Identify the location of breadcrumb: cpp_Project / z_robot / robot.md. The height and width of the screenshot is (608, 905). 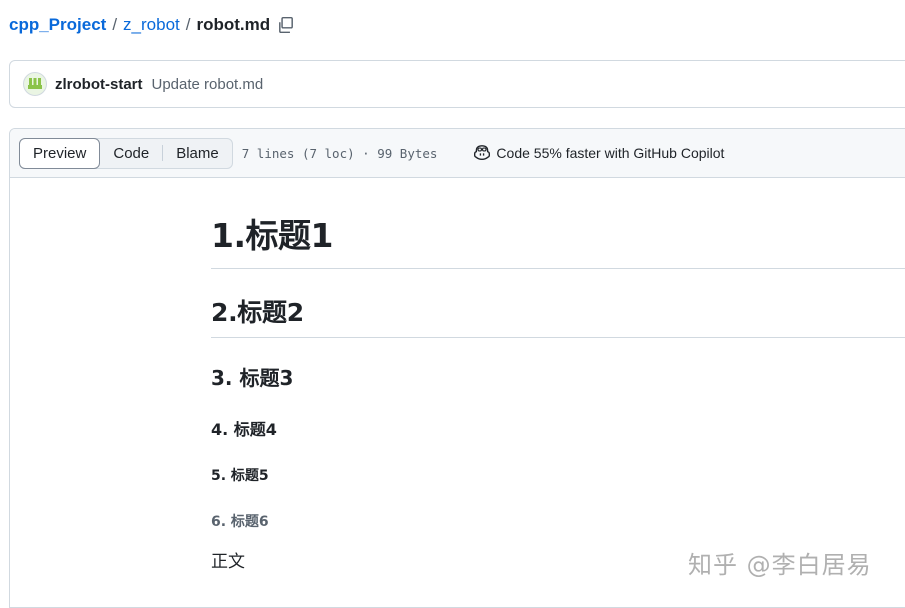
(152, 25).